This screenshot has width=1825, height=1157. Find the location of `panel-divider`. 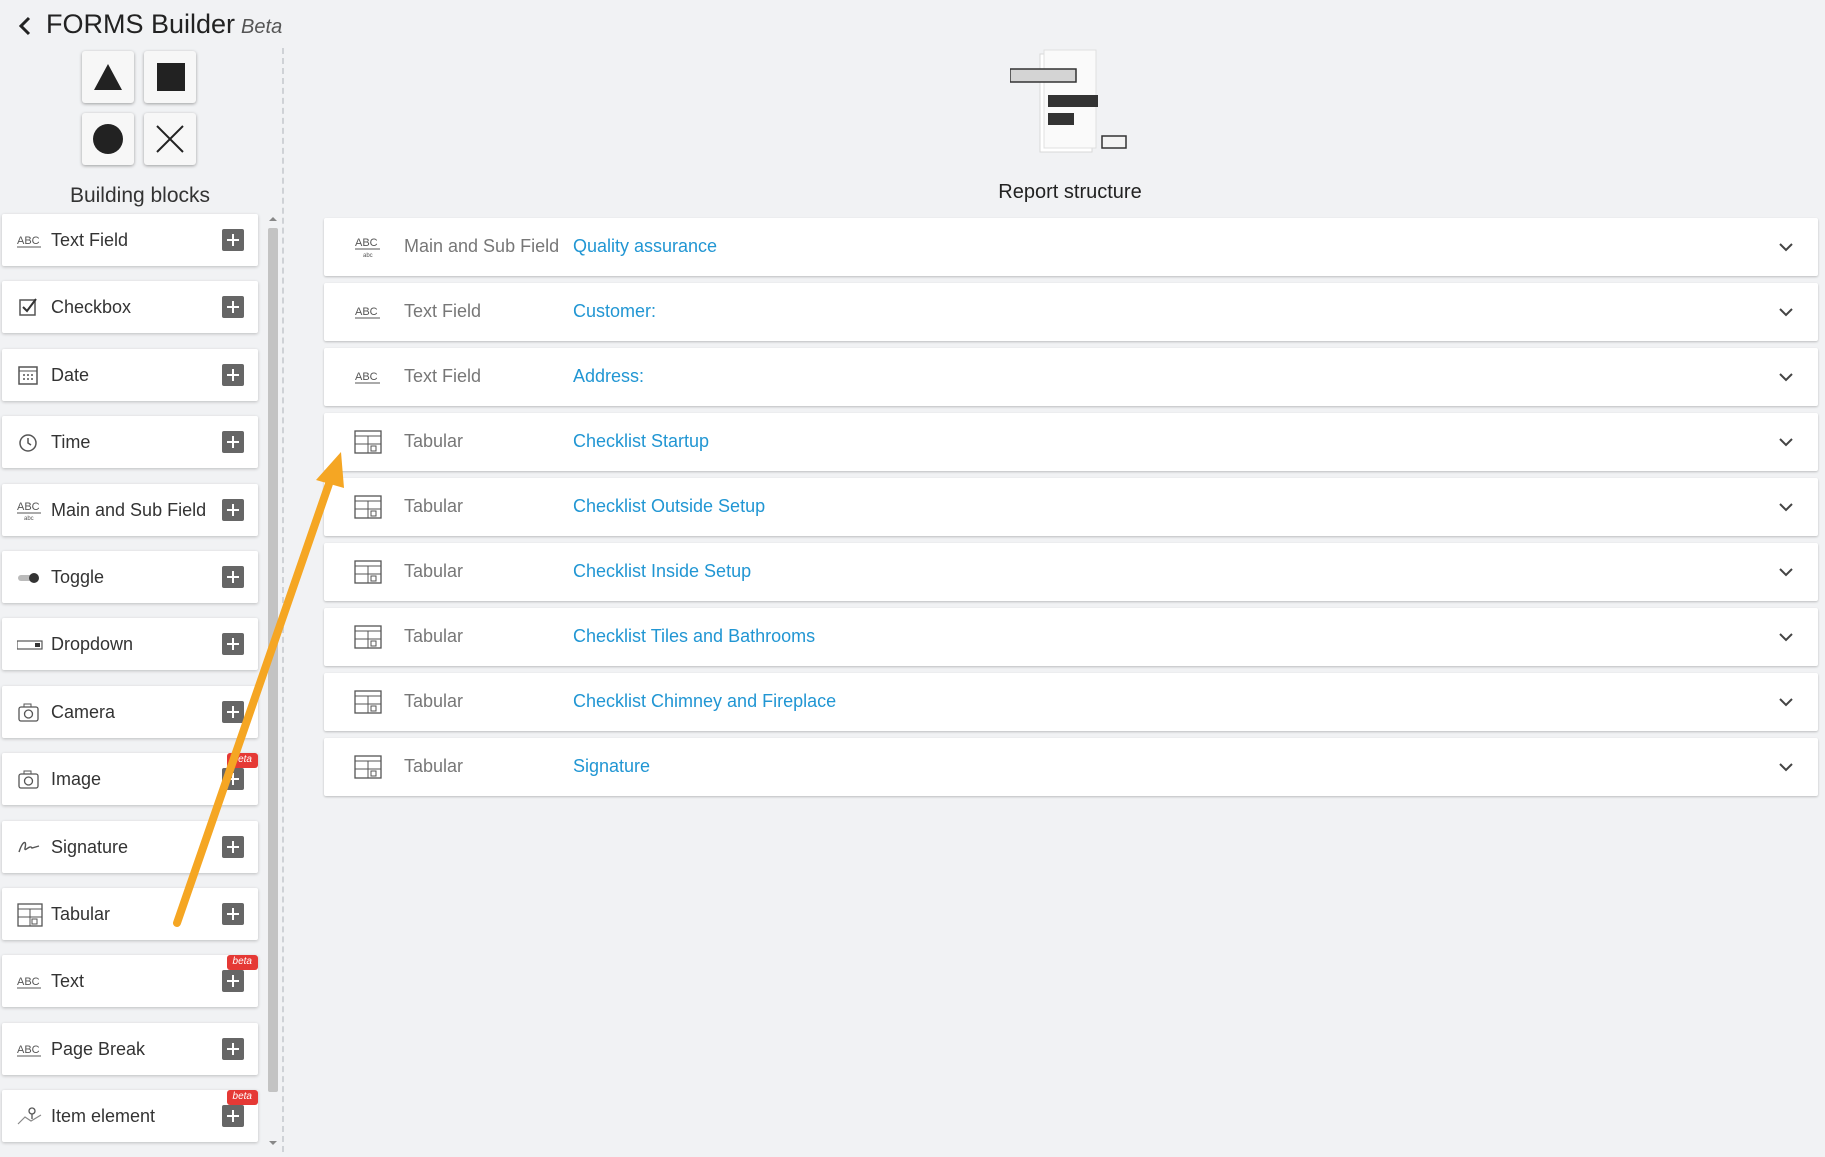

panel-divider is located at coordinates (283, 600).